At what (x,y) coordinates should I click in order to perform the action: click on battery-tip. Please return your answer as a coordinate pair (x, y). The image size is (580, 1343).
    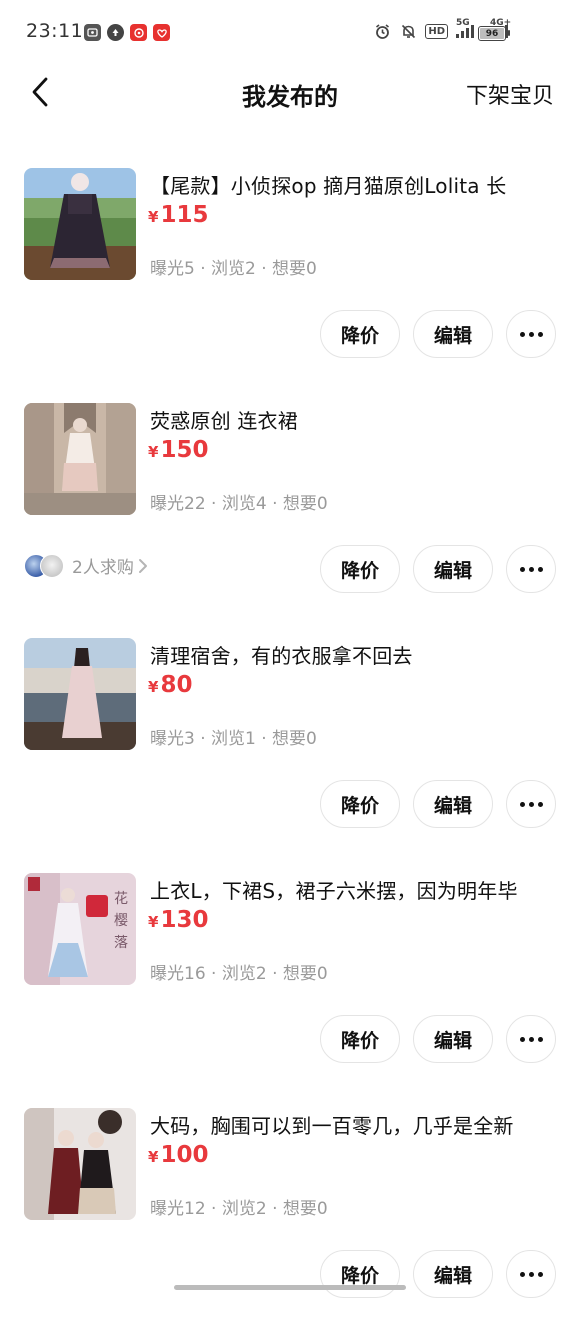
    Looking at the image, I should click on (509, 33).